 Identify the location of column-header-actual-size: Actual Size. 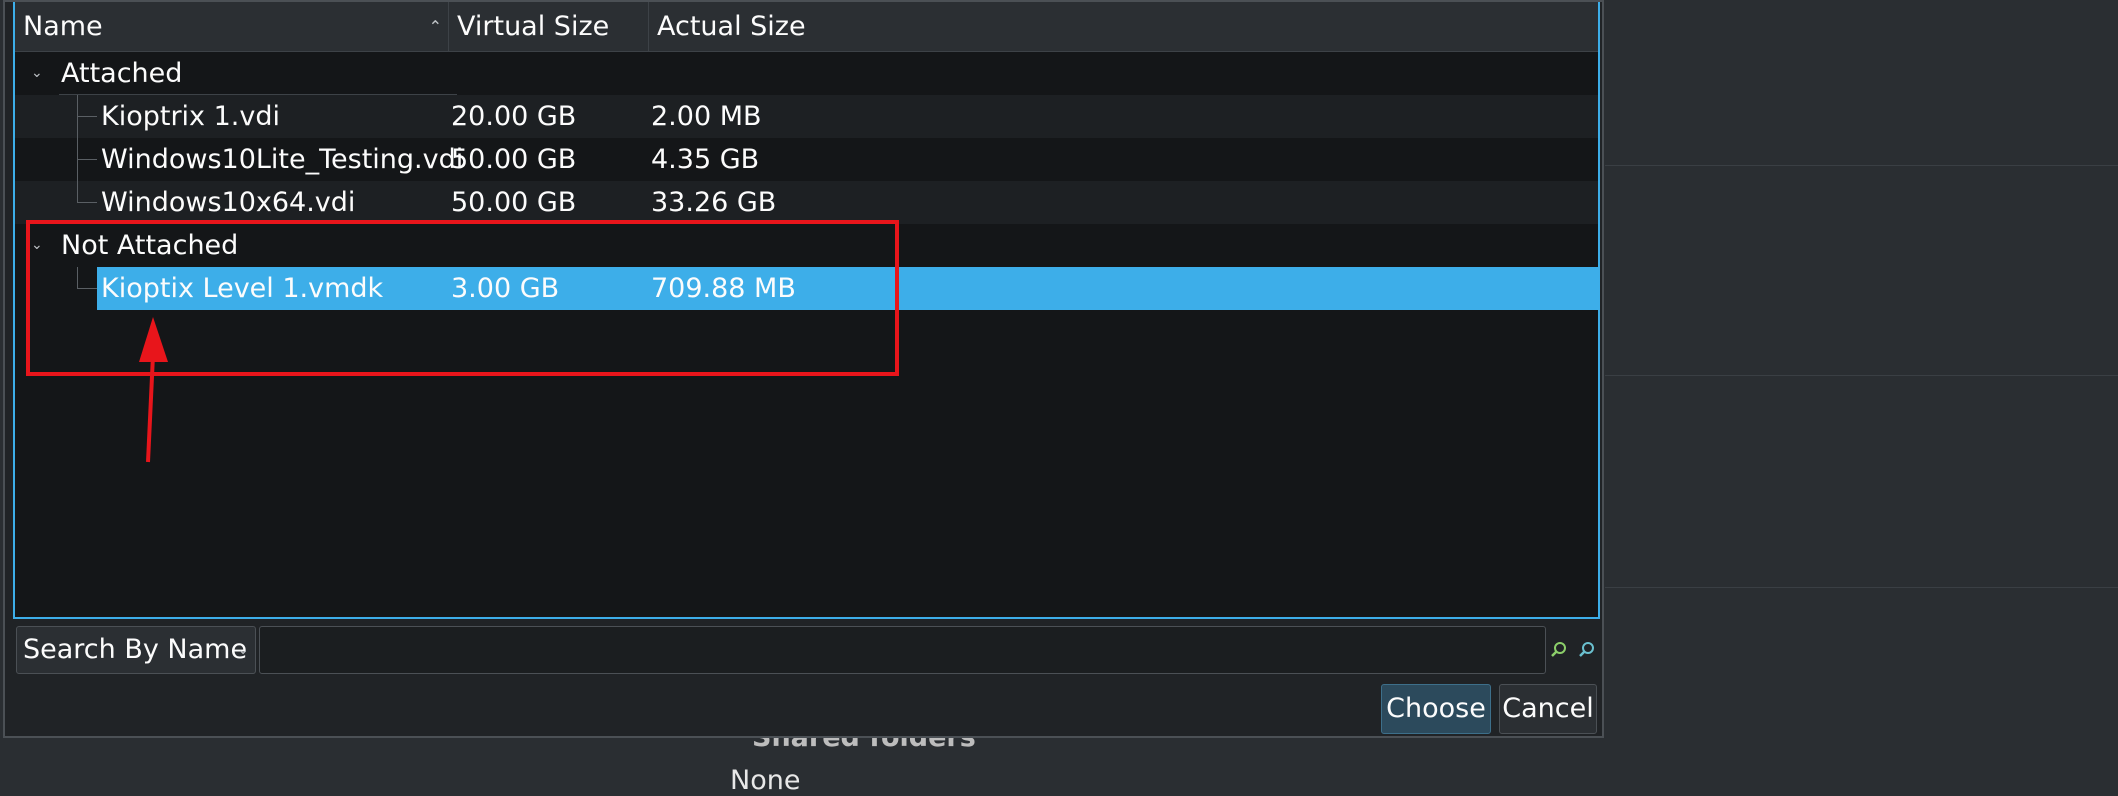
(1123, 26).